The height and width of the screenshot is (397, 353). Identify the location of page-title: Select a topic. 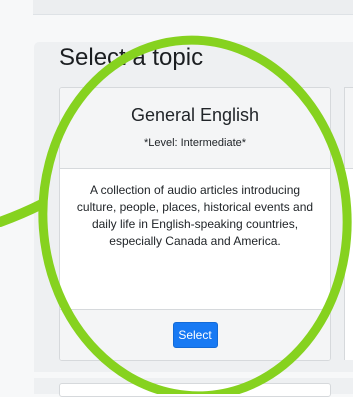
(131, 57).